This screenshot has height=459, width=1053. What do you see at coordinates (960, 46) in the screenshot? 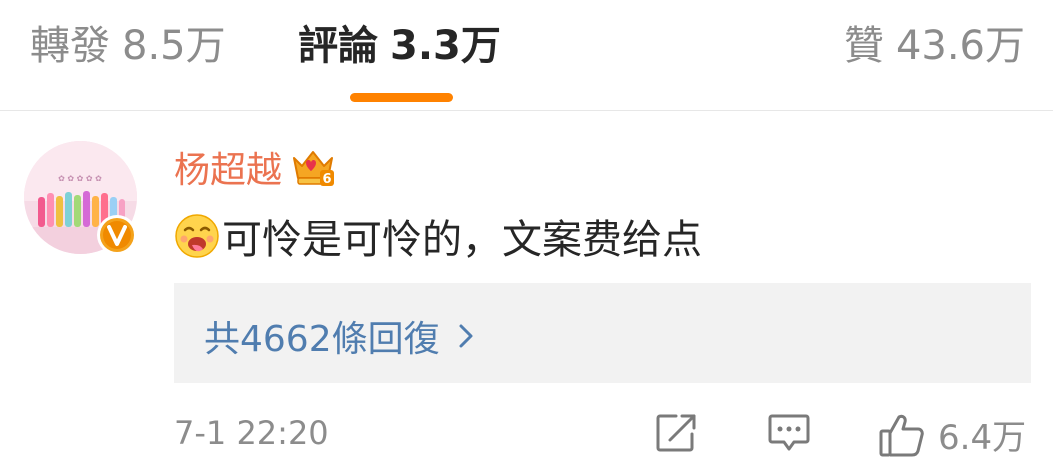
I see `tab-likes-count: 43.6万` at bounding box center [960, 46].